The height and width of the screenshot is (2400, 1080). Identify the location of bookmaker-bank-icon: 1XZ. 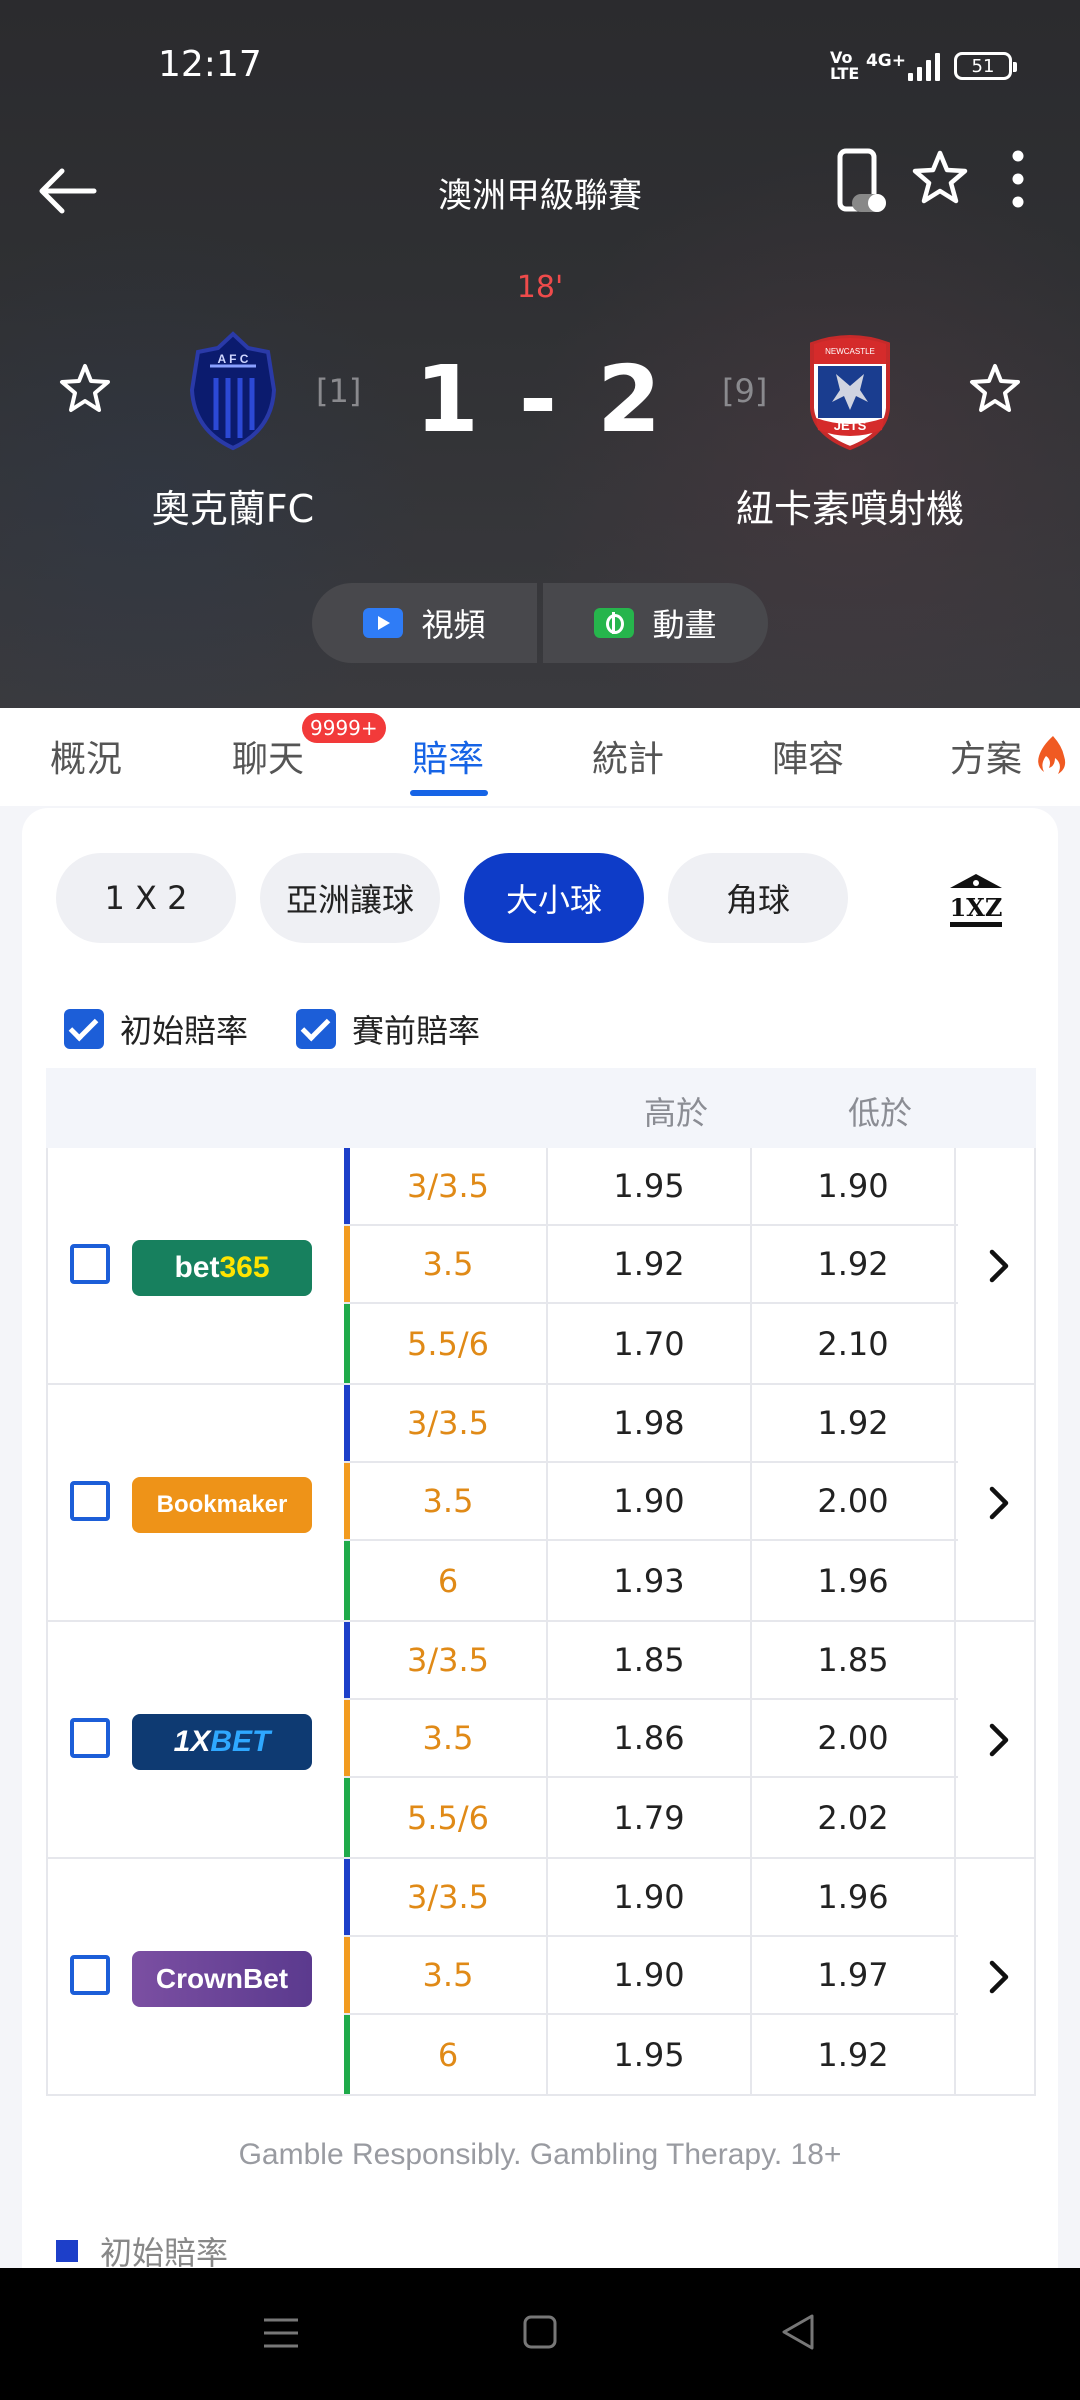
(976, 900).